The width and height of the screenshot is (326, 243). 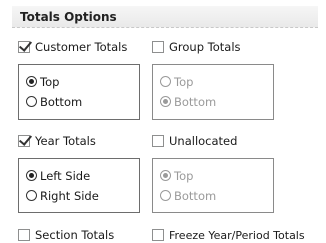 I want to click on year-left-side-radio: Left Side, so click(x=58, y=175).